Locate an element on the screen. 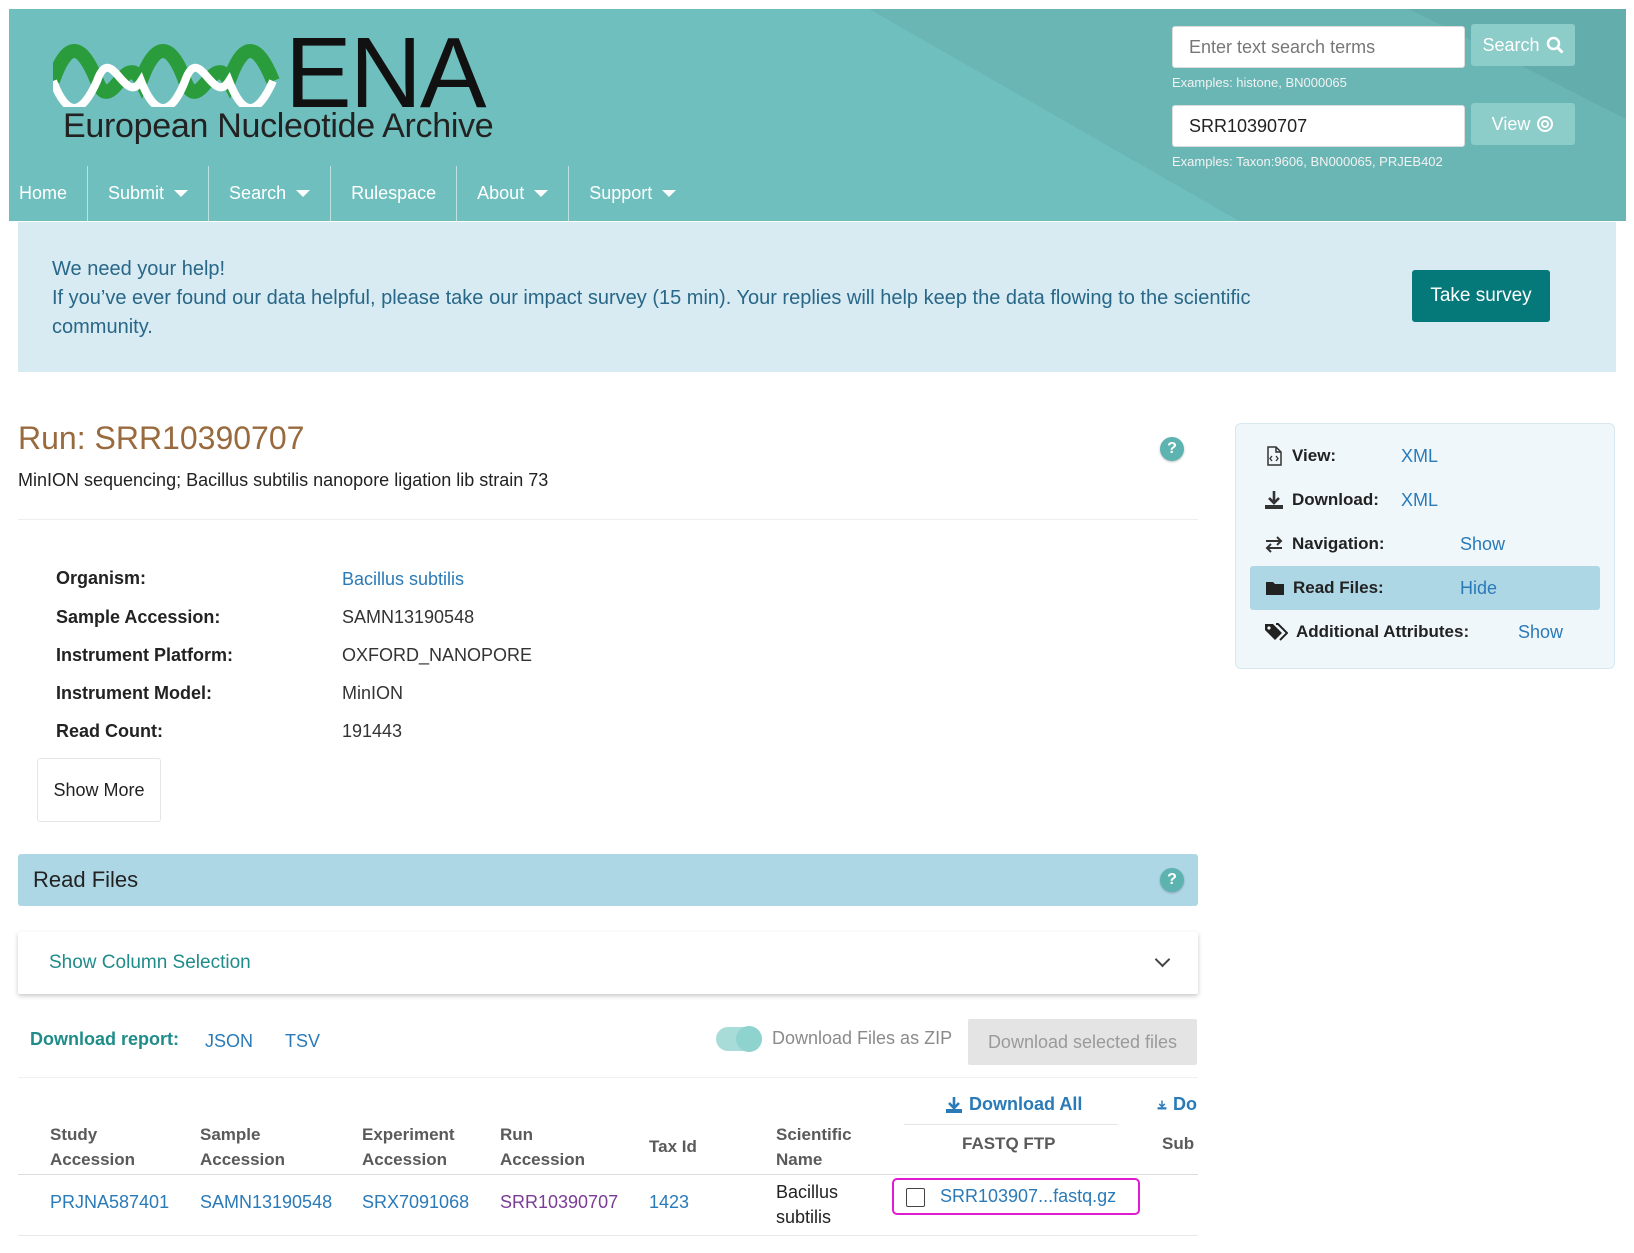 This screenshot has width=1634, height=1253. dna-wave-logo-icon is located at coordinates (166, 75).